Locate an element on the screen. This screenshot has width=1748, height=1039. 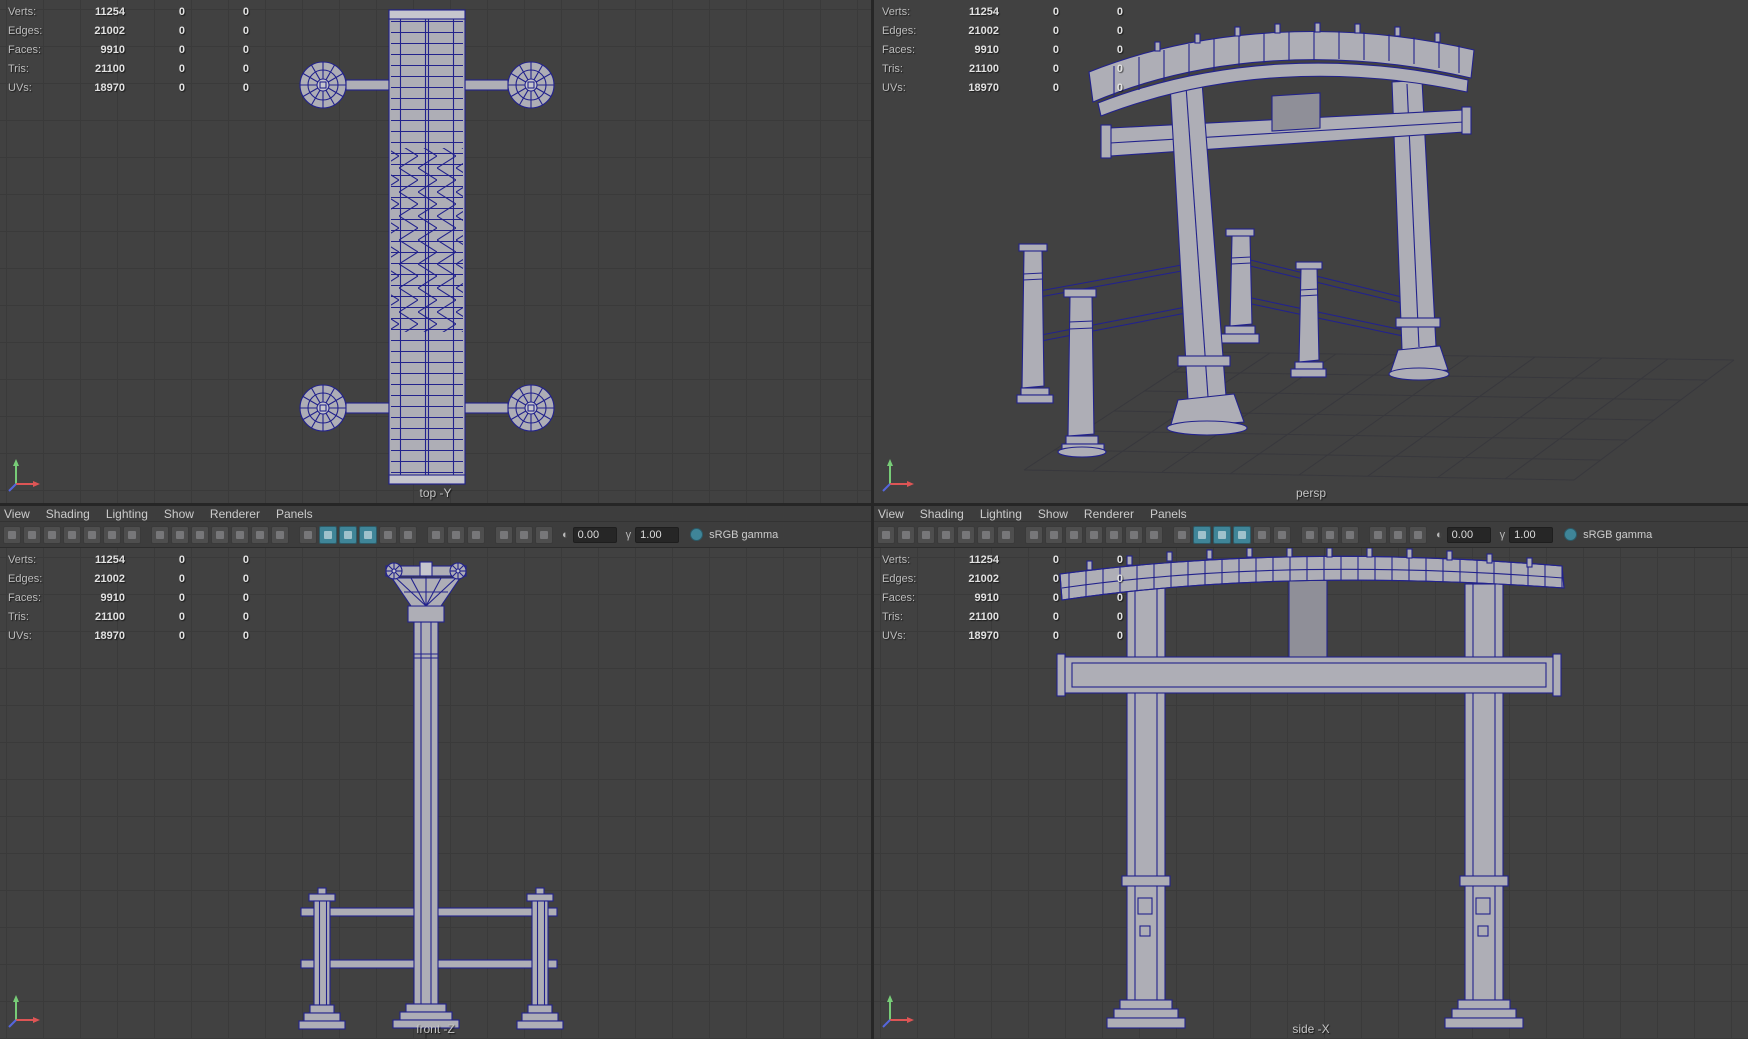
hud-value: 18970 is located at coordinates (983, 635).